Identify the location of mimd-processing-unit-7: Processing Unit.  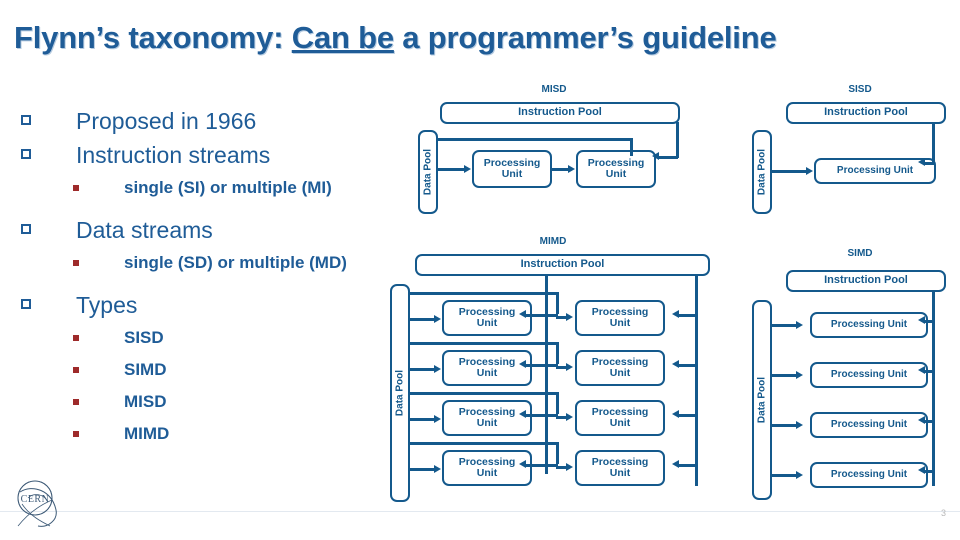
(487, 468).